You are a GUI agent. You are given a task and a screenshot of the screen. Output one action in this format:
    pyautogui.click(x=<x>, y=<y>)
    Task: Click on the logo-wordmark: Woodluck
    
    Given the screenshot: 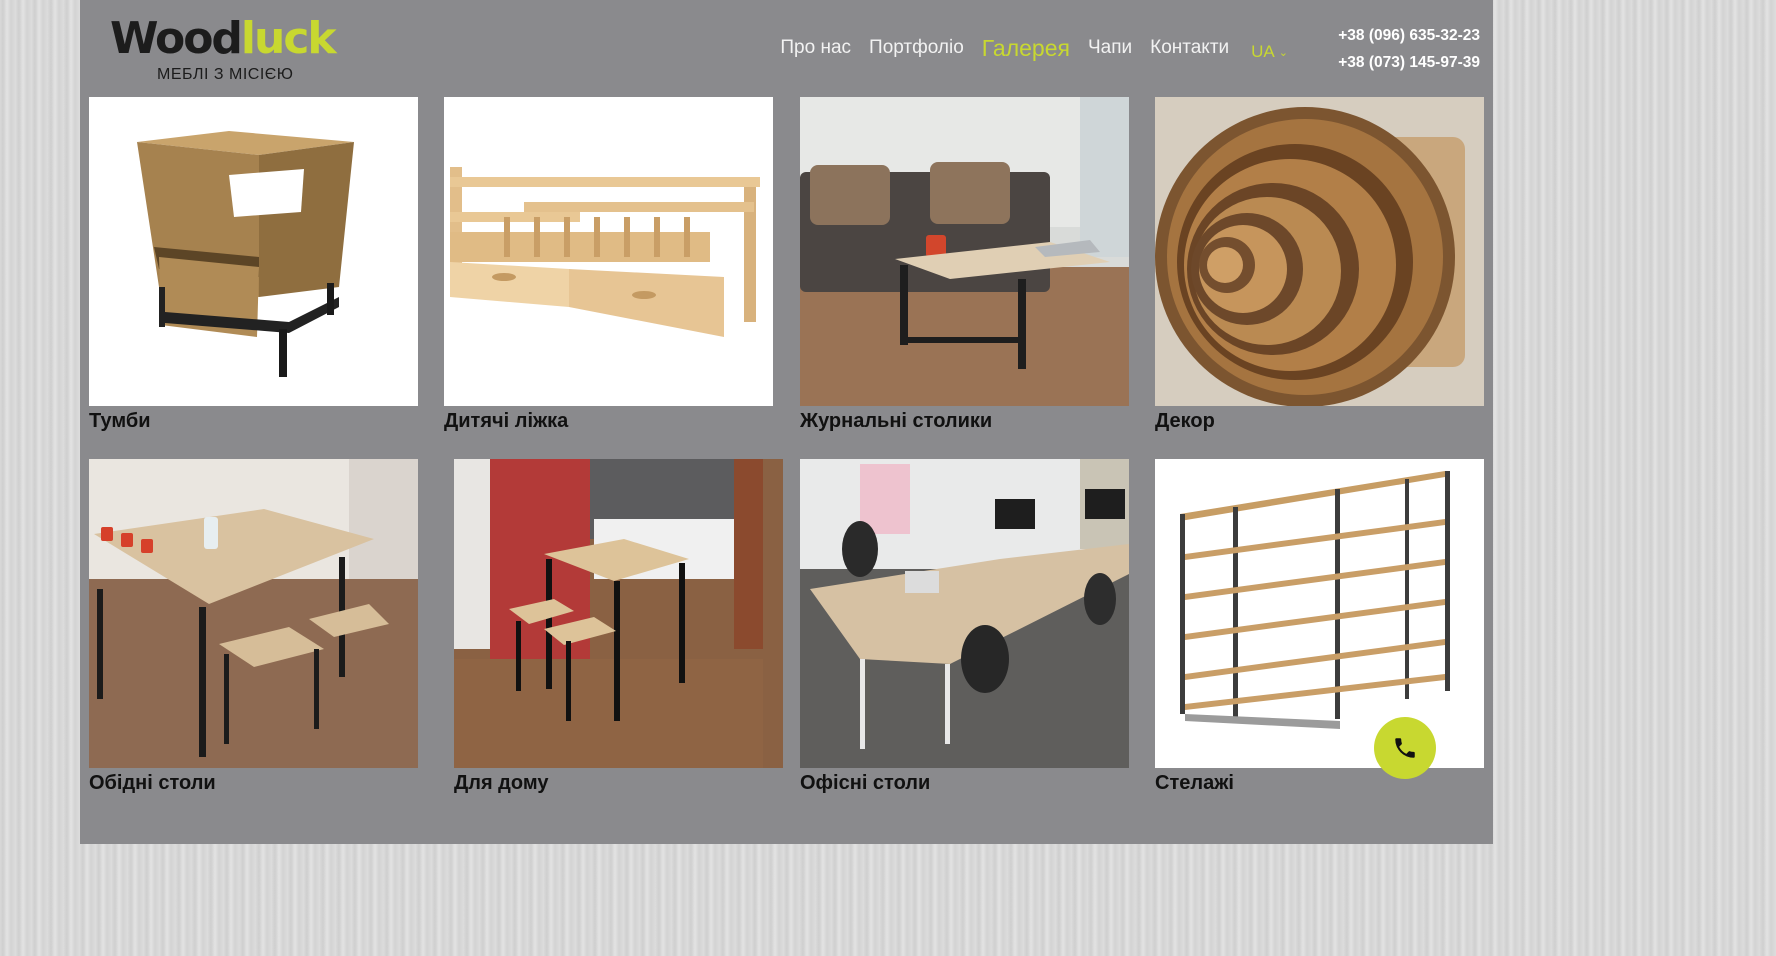 What is the action you would take?
    pyautogui.click(x=223, y=38)
    